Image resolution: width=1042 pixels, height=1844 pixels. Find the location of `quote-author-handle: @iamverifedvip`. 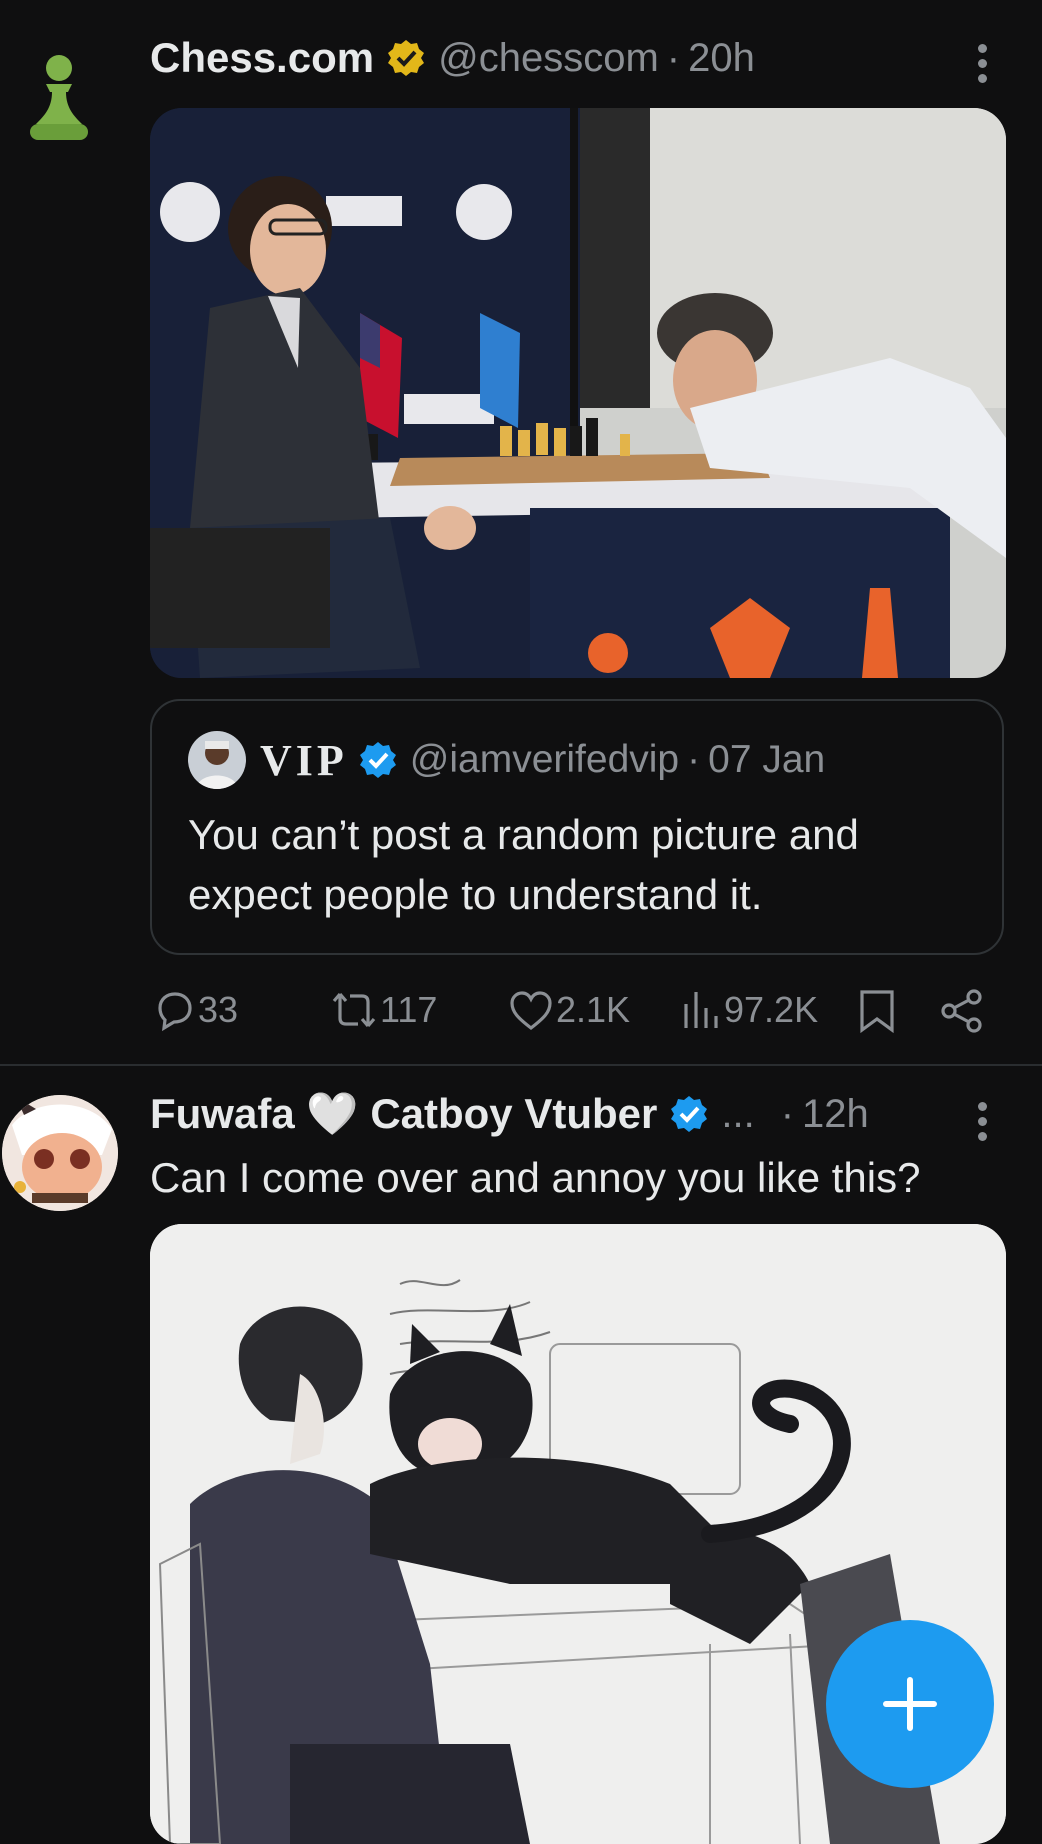

quote-author-handle: @iamverifedvip is located at coordinates (544, 759).